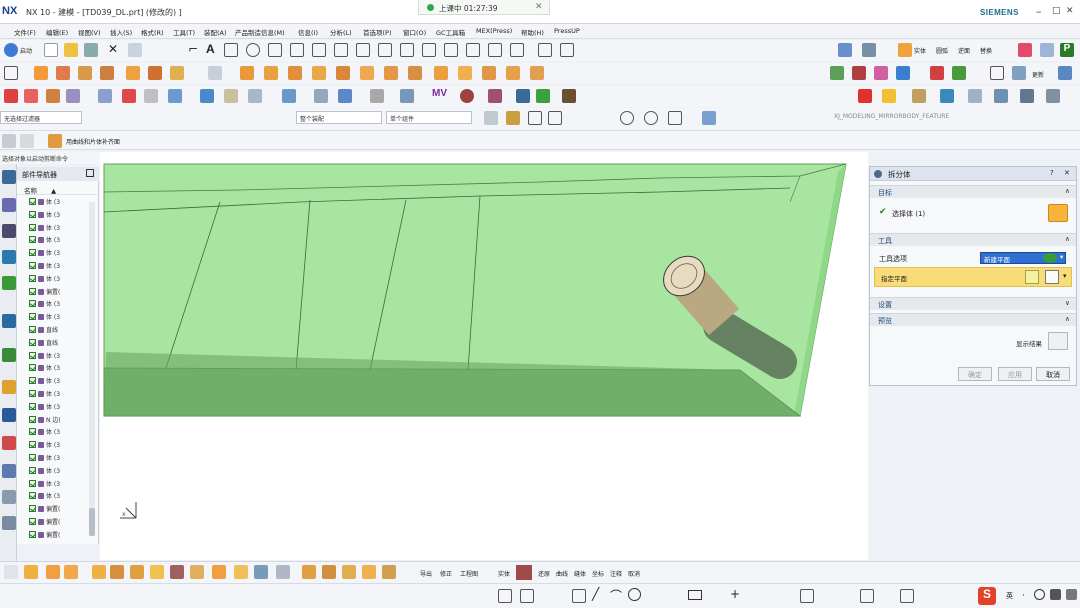  Describe the element at coordinates (177, 73) in the screenshot. I see `intersect-icon` at that location.